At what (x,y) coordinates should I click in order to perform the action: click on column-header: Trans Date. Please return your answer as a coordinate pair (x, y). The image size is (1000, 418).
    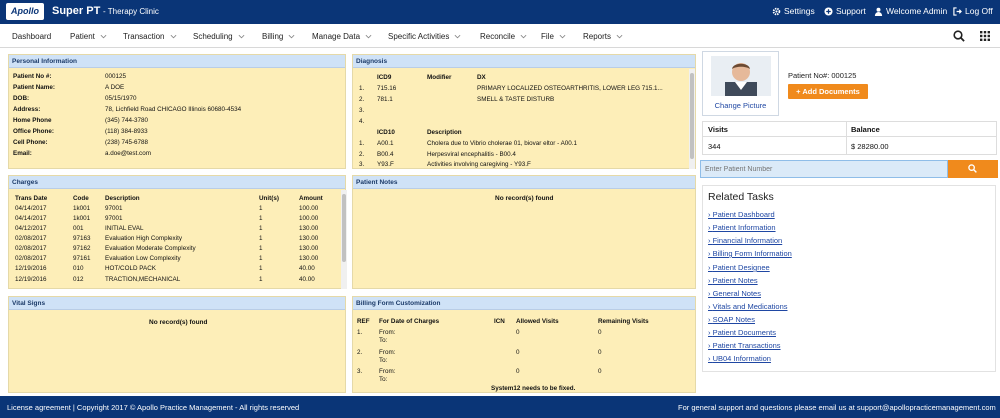
    Looking at the image, I should click on (31, 198).